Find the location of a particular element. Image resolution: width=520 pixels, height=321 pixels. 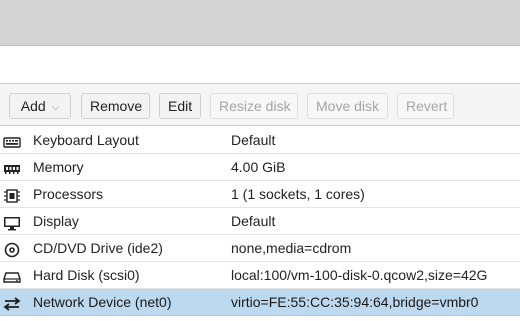

network-icon is located at coordinates (12, 302).